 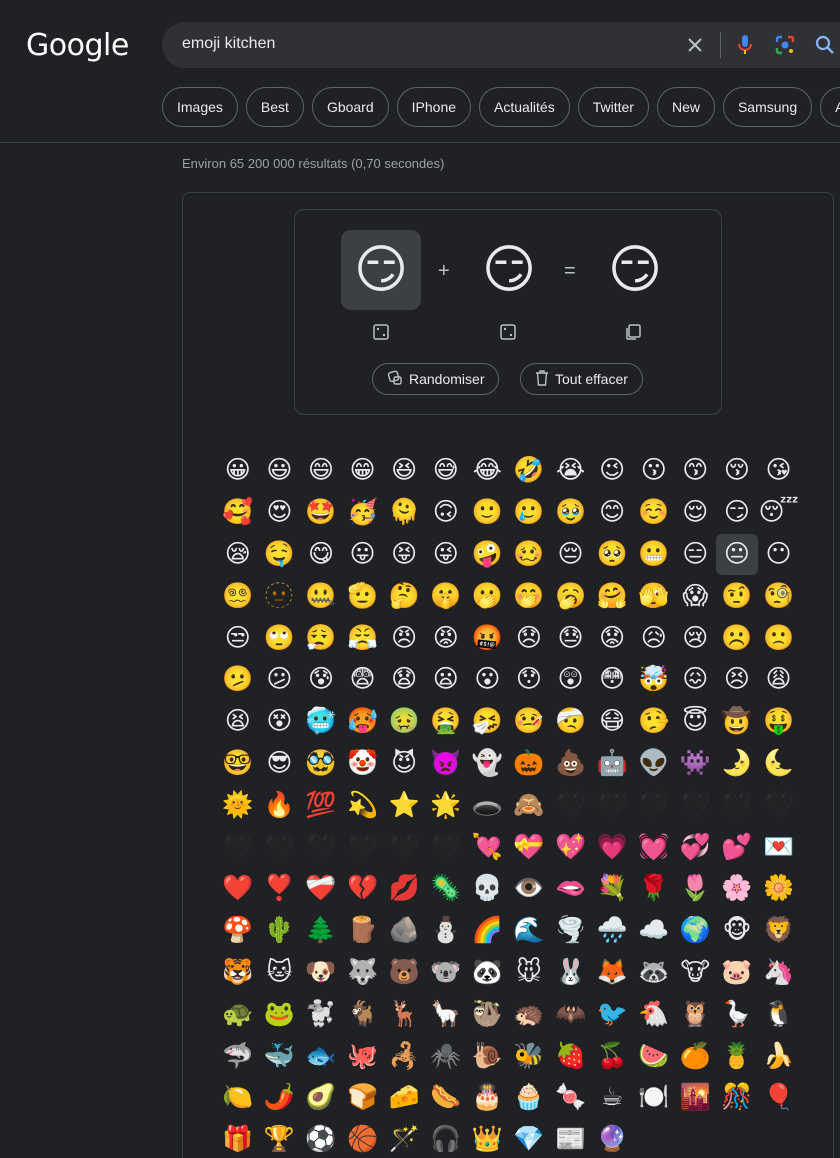 What do you see at coordinates (488, 847) in the screenshot?
I see `emoji-option: 💘` at bounding box center [488, 847].